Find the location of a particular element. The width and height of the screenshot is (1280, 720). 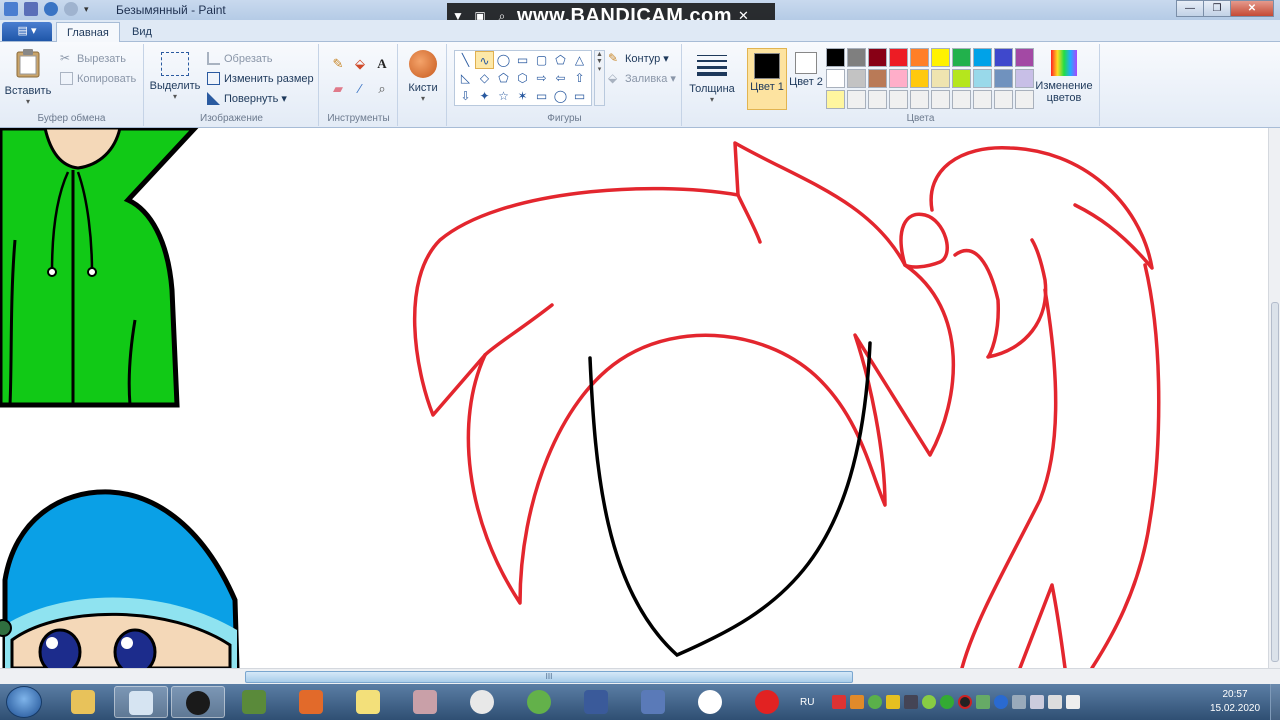

vertical-scrollbar is located at coordinates (1274, 398).